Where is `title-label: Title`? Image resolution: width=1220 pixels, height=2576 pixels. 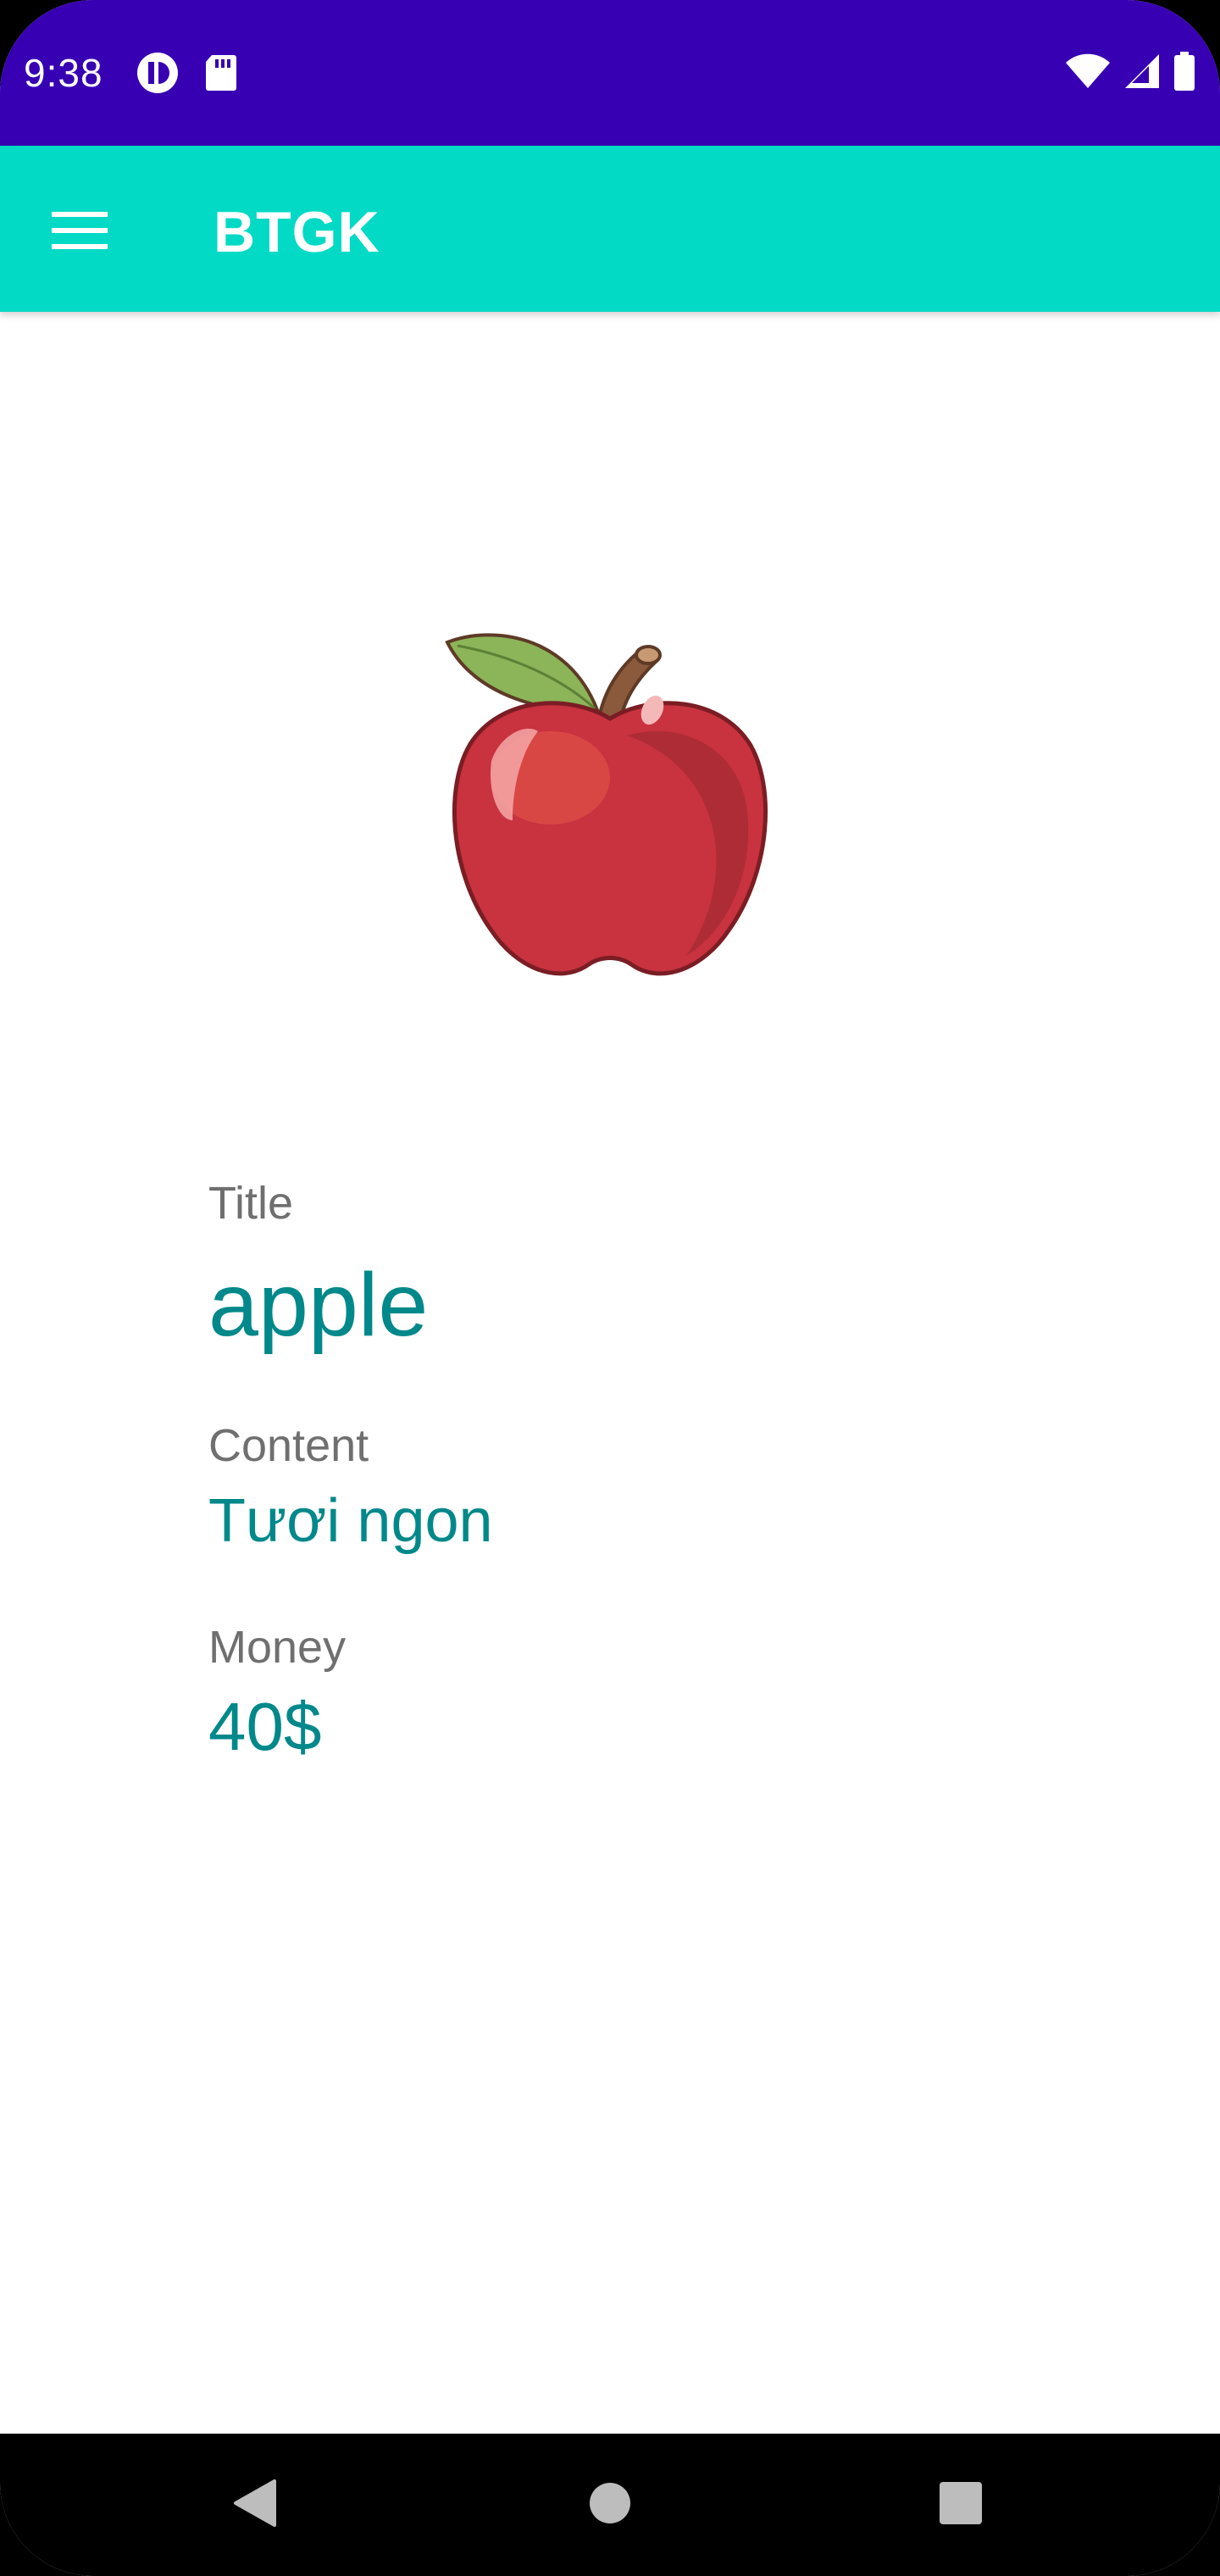 title-label: Title is located at coordinates (251, 1203).